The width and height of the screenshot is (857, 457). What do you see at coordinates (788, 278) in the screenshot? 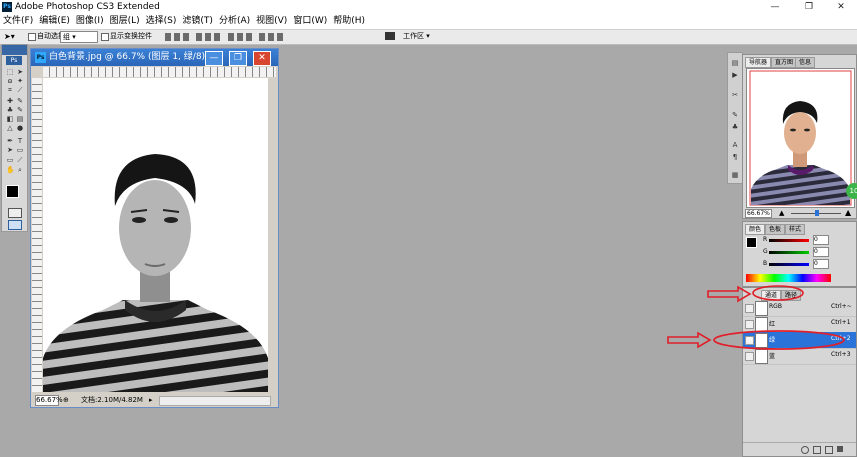
I see `color-spectrum-bar` at bounding box center [788, 278].